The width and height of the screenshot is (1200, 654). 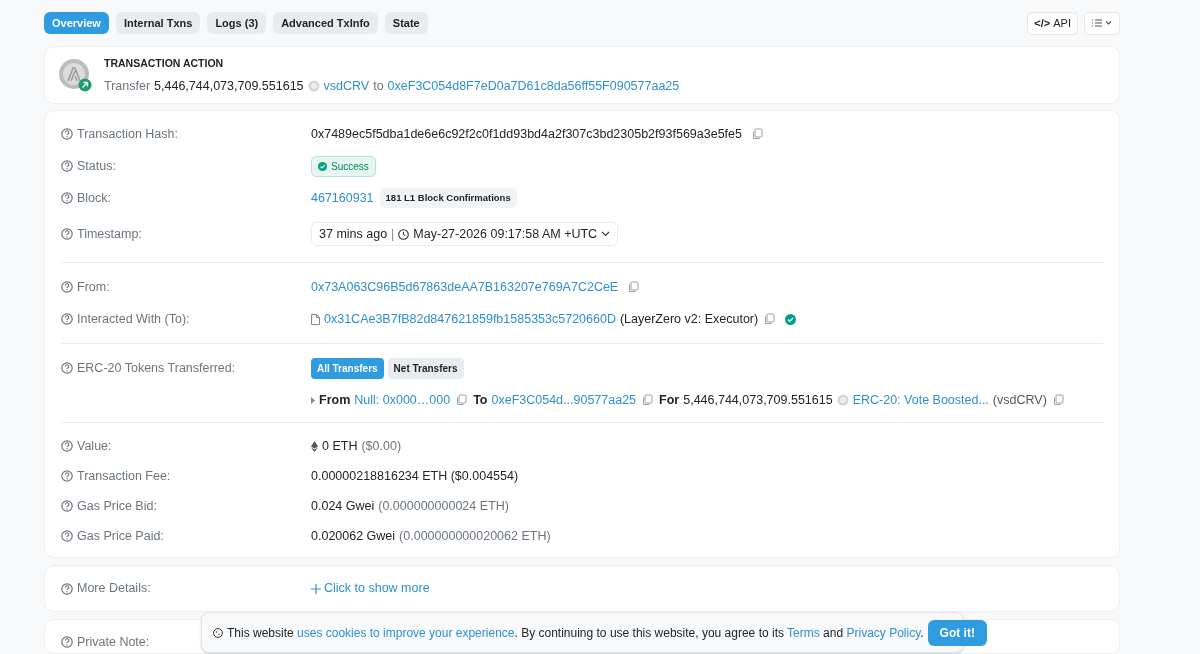 I want to click on field-label: More Details:, so click(x=114, y=589).